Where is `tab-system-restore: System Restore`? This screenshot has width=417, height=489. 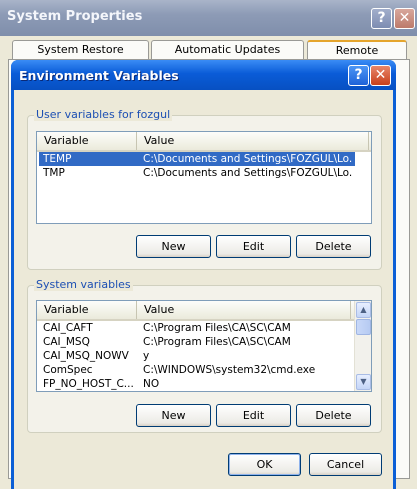
tab-system-restore: System Restore is located at coordinates (80, 50).